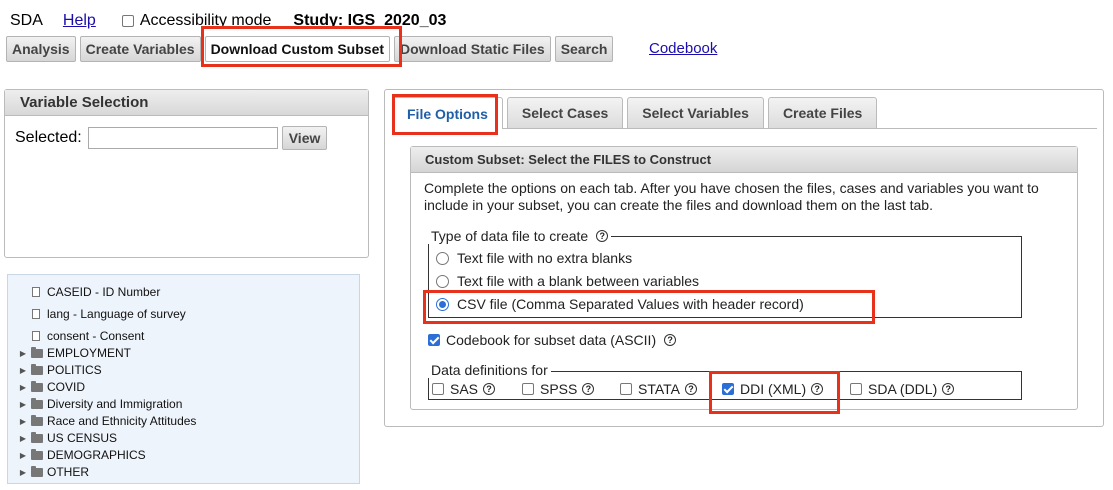 The image size is (1113, 490). What do you see at coordinates (116, 314) in the screenshot?
I see `tree-item-label: lang - Language of survey` at bounding box center [116, 314].